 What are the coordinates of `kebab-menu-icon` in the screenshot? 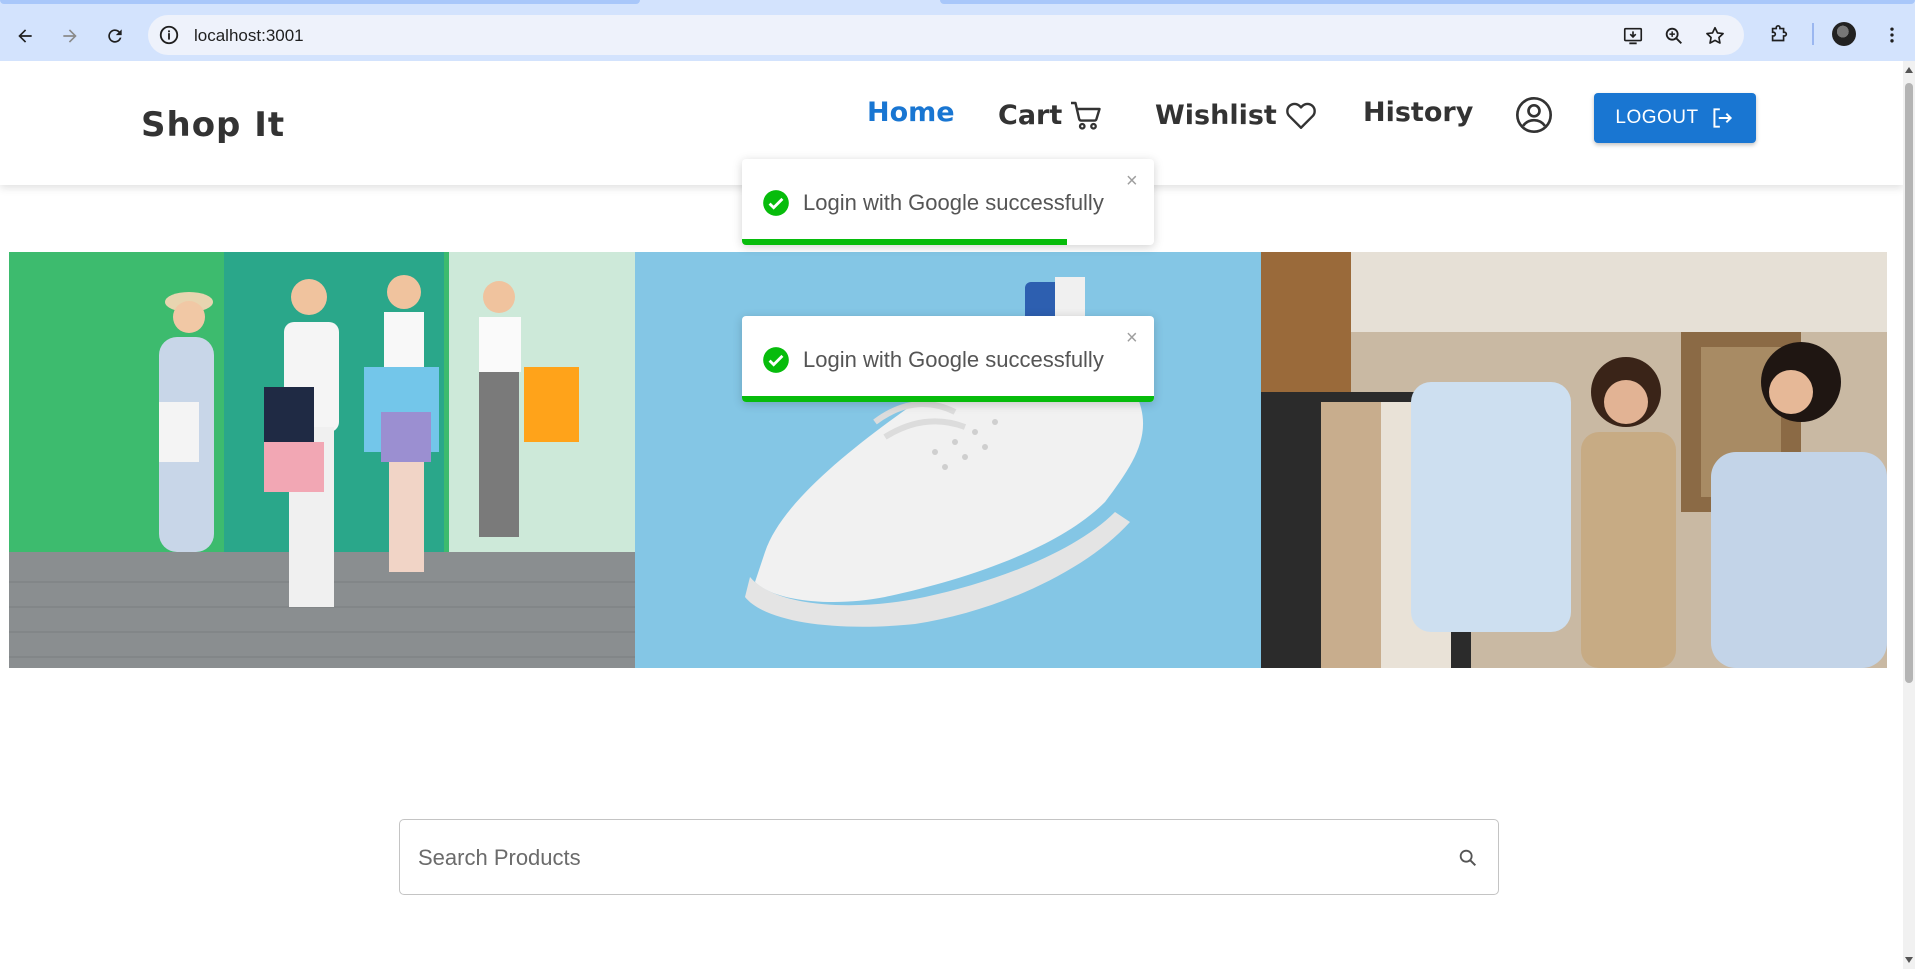 It's located at (1892, 35).